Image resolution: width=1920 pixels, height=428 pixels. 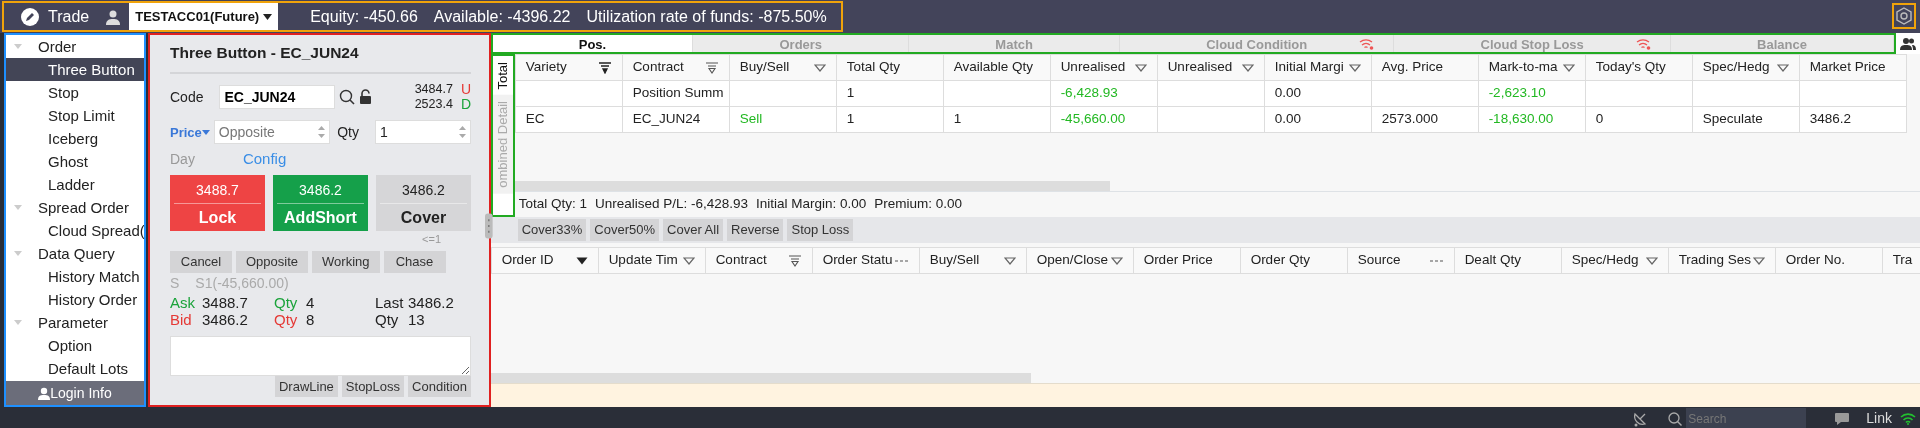 I want to click on account-dropdown: TESTACC01(Future), so click(x=204, y=16).